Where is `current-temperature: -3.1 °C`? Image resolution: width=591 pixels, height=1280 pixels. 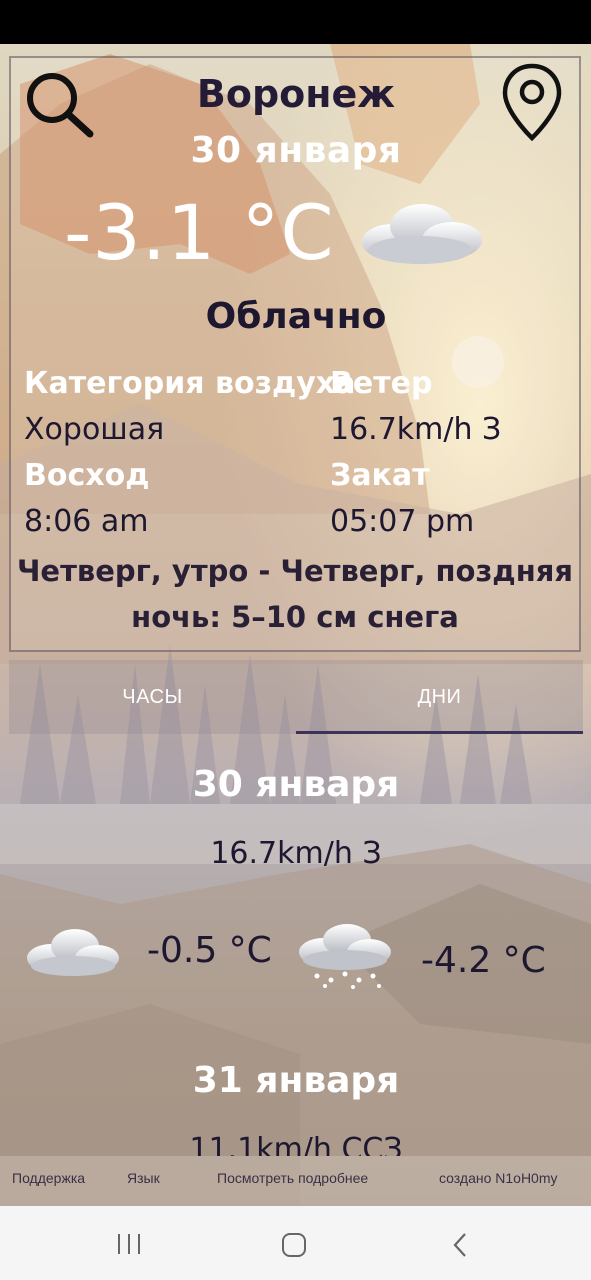 current-temperature: -3.1 °C is located at coordinates (199, 232).